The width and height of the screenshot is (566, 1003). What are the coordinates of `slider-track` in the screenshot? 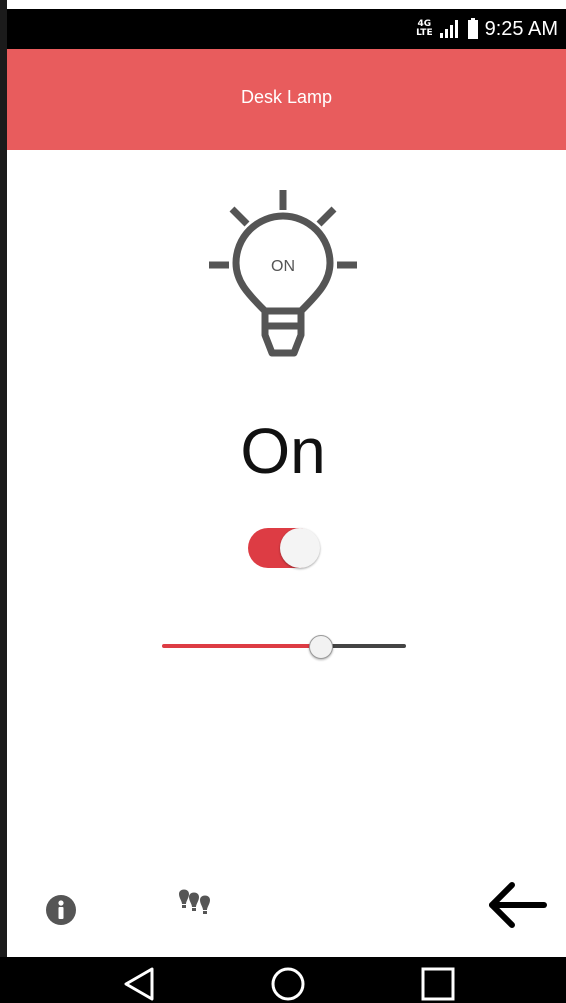 It's located at (363, 646).